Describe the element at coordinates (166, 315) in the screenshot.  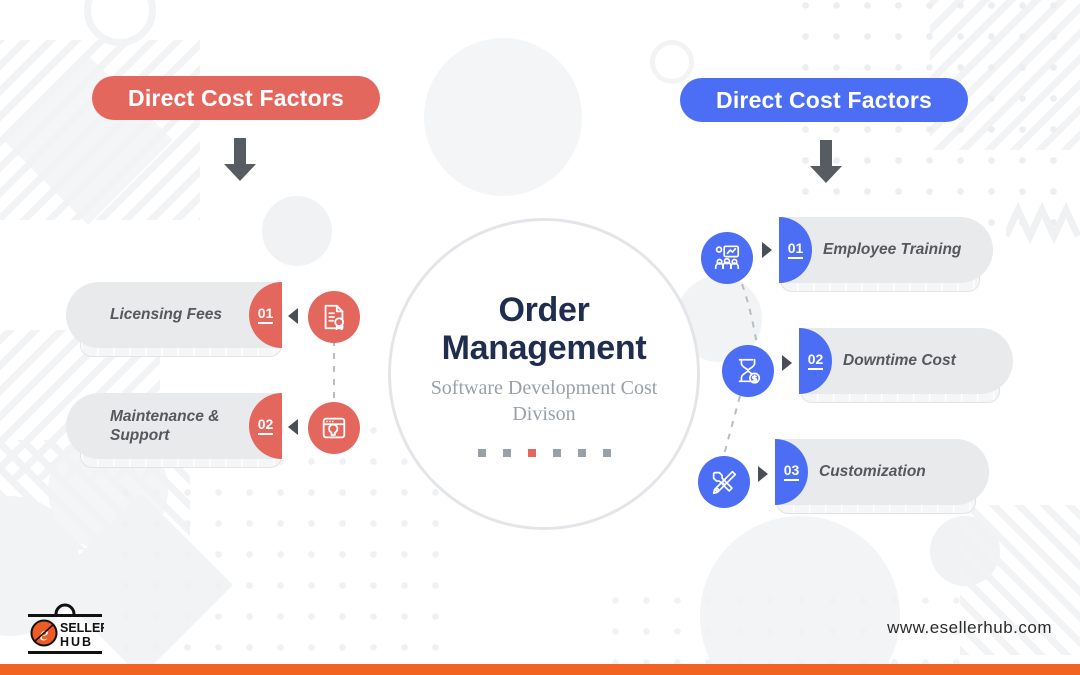
I see `left-card-1-label: Licensing Fees` at that location.